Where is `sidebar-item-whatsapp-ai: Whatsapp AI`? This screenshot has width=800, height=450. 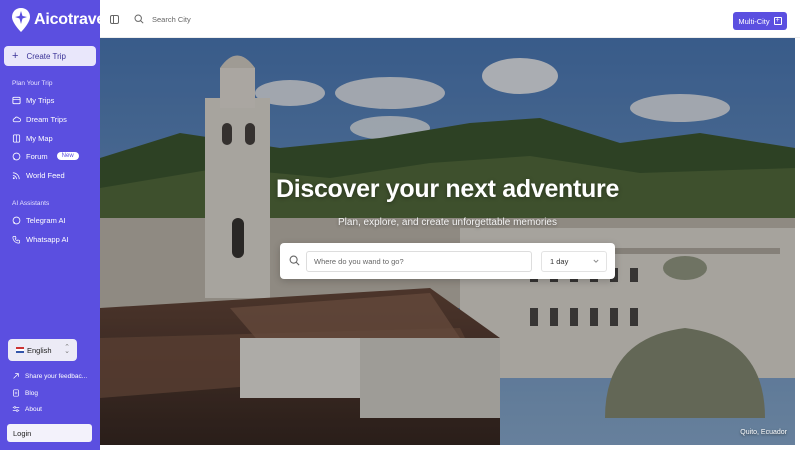 sidebar-item-whatsapp-ai: Whatsapp AI is located at coordinates (40, 239).